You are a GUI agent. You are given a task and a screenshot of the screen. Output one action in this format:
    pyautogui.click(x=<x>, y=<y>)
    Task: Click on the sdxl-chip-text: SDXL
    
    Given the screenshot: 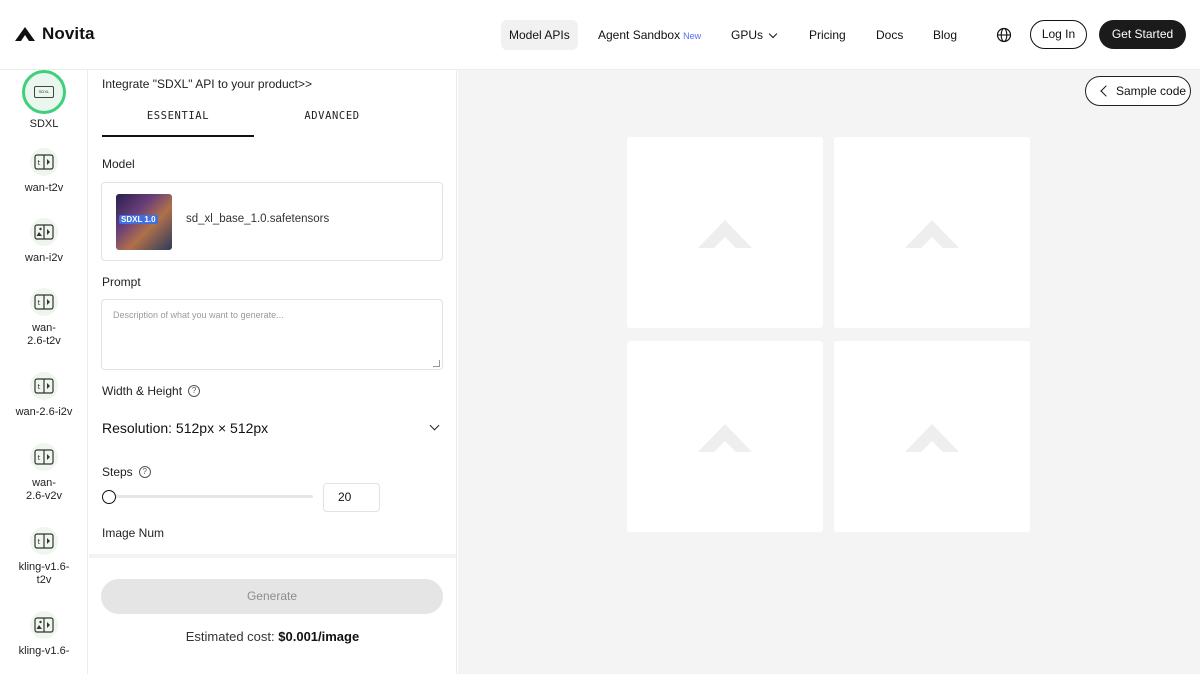 What is the action you would take?
    pyautogui.click(x=44, y=92)
    